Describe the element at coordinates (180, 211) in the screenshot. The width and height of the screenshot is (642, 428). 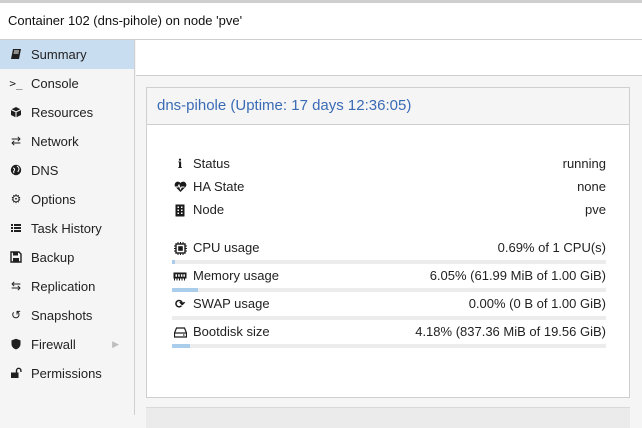
I see `building-icon` at that location.